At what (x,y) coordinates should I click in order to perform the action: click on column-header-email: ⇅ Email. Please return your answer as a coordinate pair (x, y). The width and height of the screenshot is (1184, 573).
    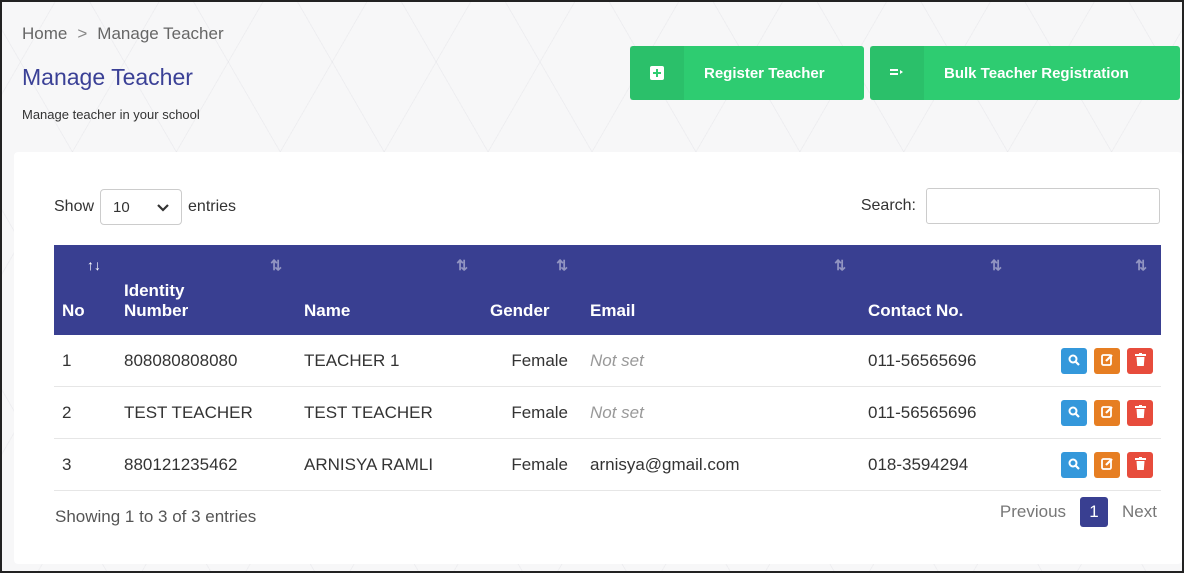
    Looking at the image, I should click on (721, 290).